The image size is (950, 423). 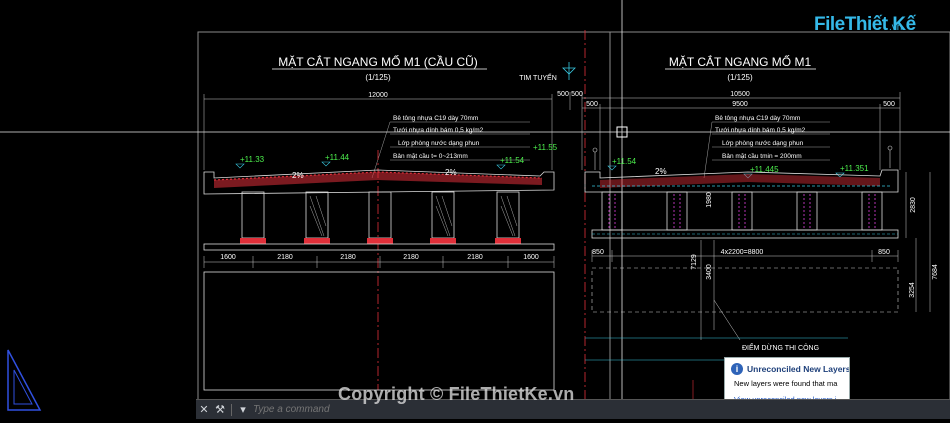 What do you see at coordinates (379, 331) in the screenshot?
I see `left-abutment-body` at bounding box center [379, 331].